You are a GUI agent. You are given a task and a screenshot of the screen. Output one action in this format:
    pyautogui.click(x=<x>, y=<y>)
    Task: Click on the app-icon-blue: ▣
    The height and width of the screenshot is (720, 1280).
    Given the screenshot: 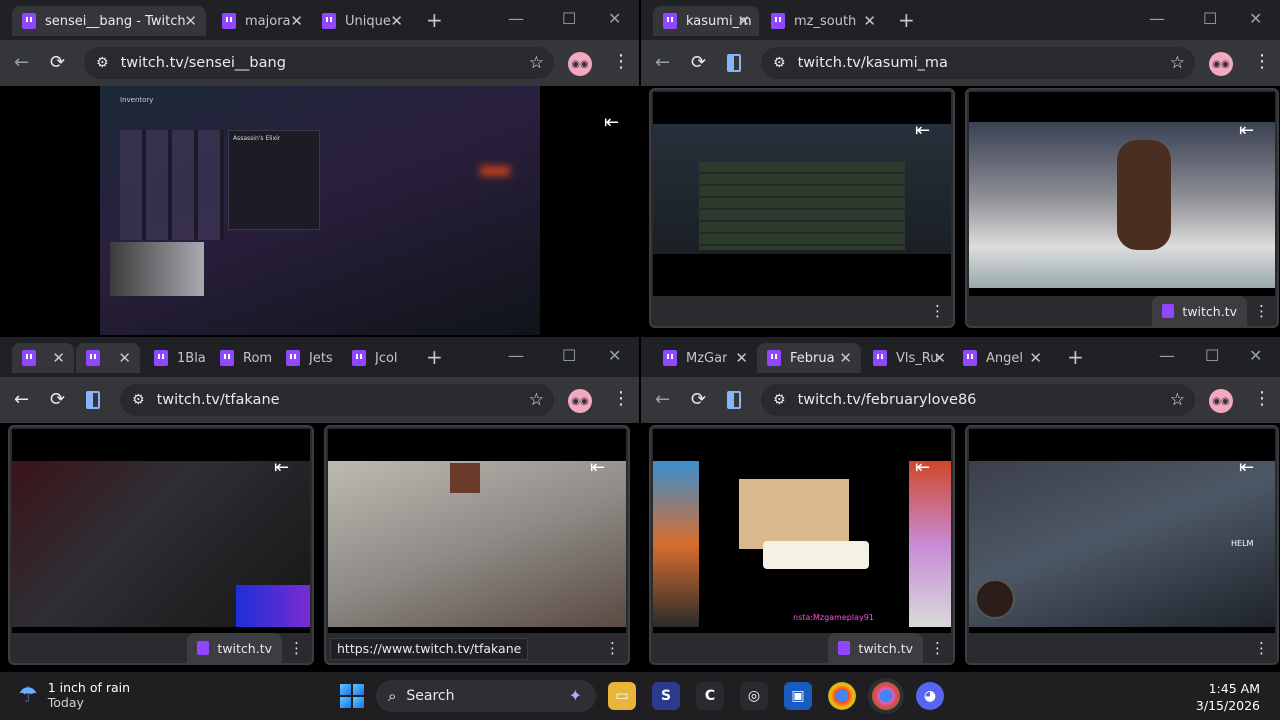 What is the action you would take?
    pyautogui.click(x=798, y=696)
    